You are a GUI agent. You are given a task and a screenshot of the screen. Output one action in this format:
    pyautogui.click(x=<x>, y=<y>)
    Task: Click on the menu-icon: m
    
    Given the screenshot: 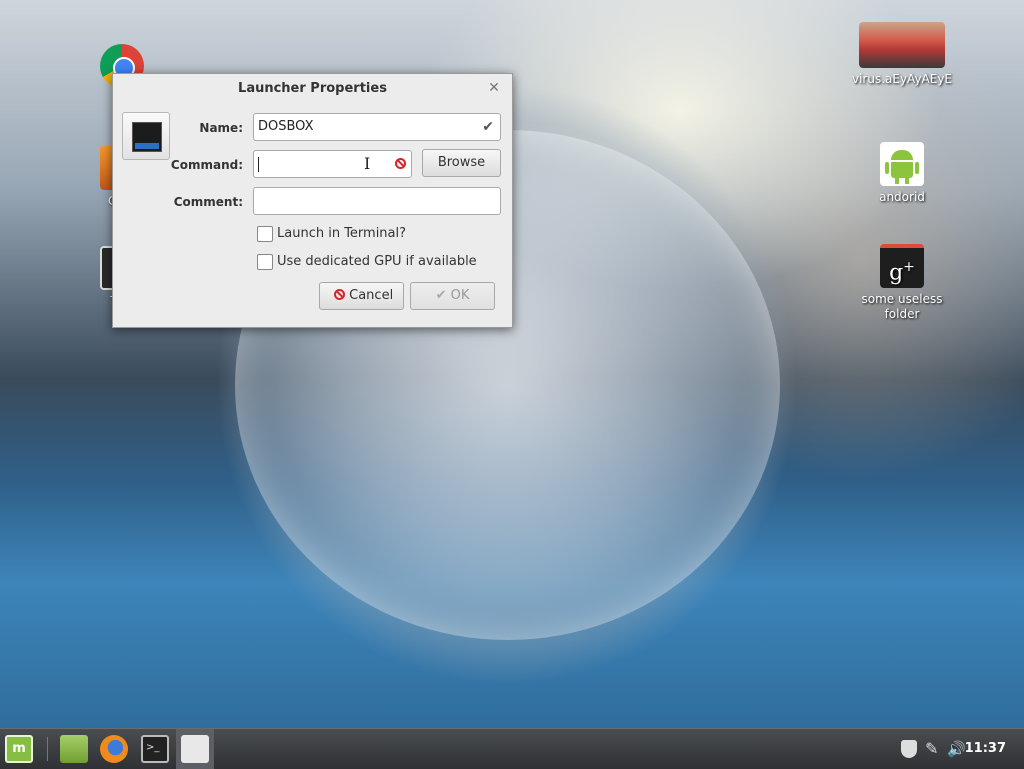 What is the action you would take?
    pyautogui.click(x=19, y=749)
    